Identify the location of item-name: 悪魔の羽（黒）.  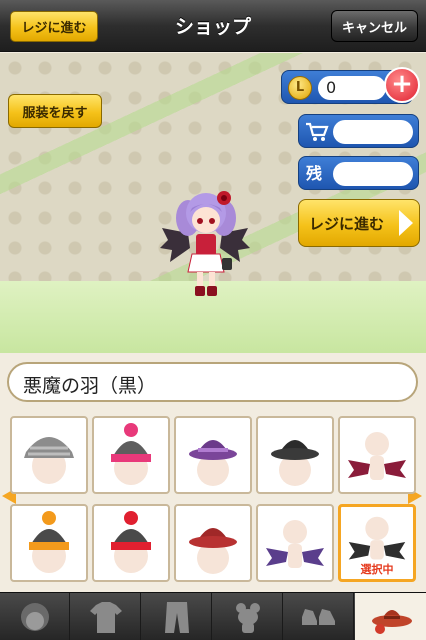
(90, 386).